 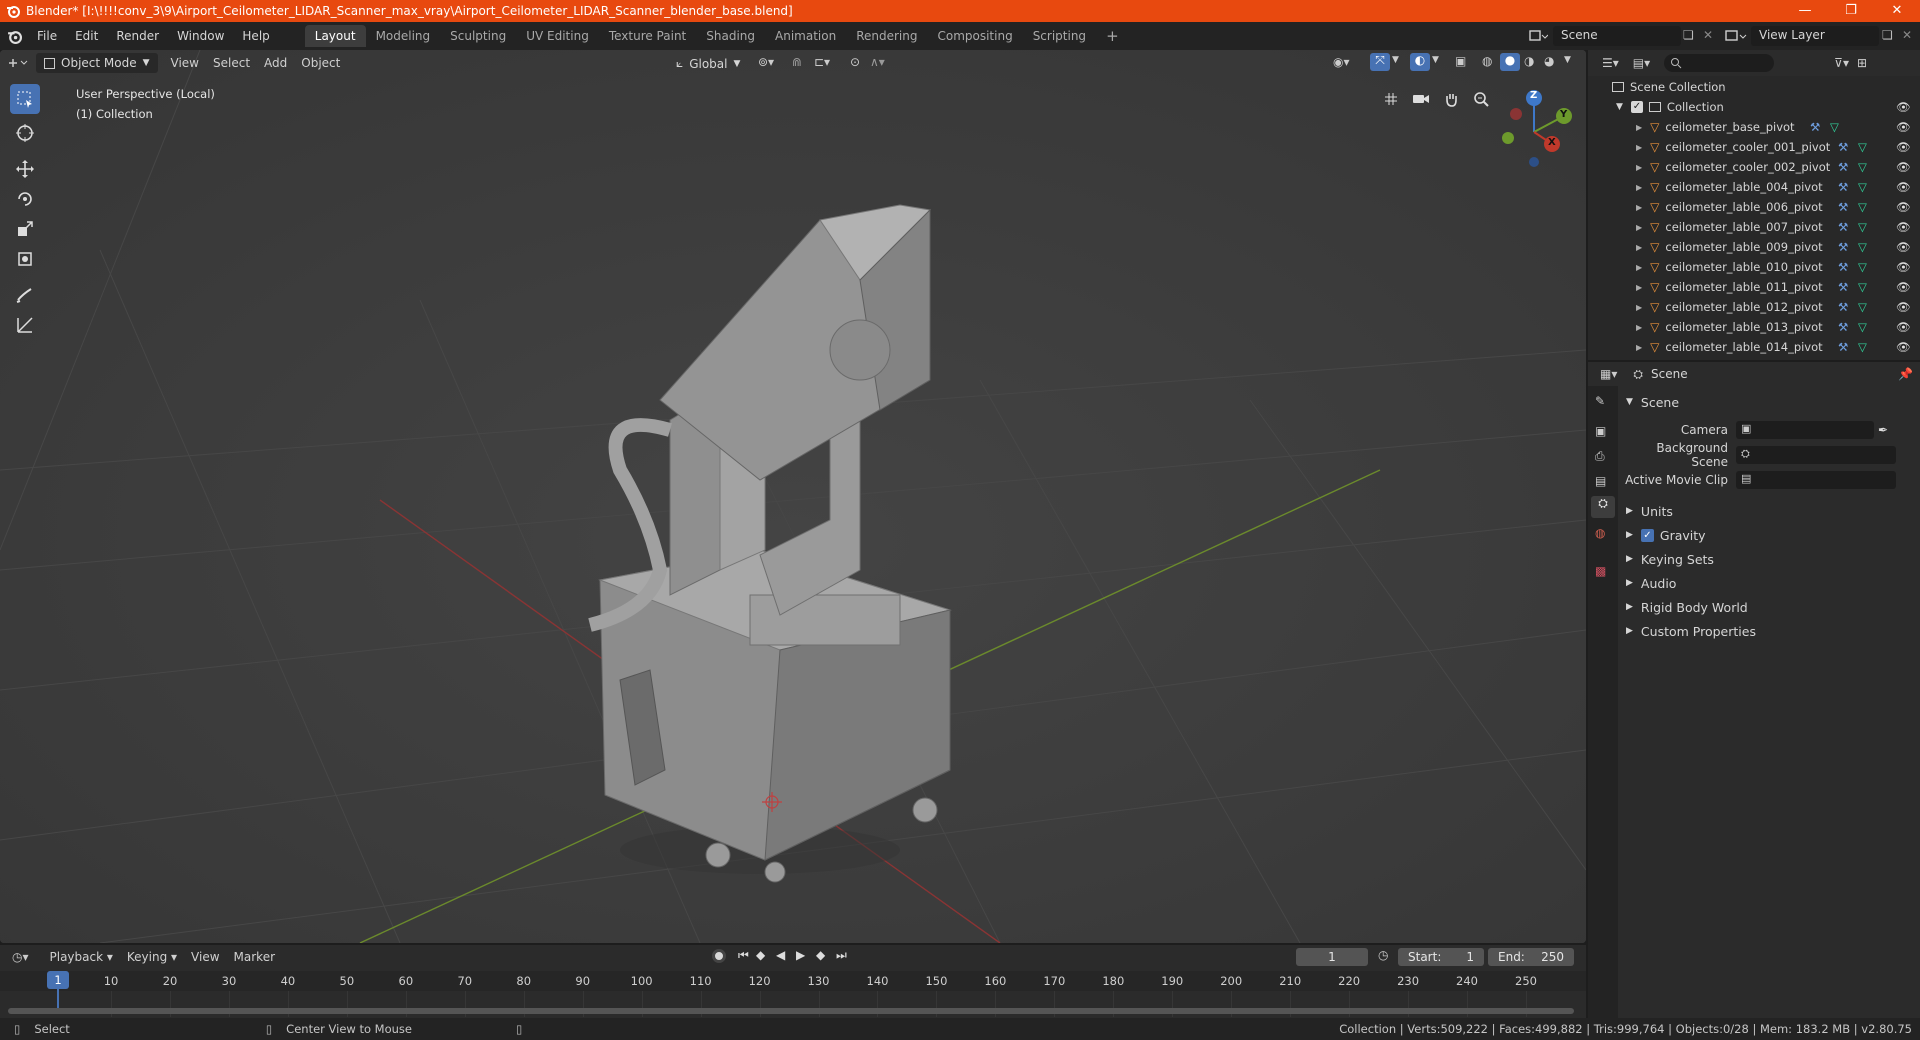 What do you see at coordinates (1603, 507) in the screenshot?
I see `tab-scene-icon: ⛭` at bounding box center [1603, 507].